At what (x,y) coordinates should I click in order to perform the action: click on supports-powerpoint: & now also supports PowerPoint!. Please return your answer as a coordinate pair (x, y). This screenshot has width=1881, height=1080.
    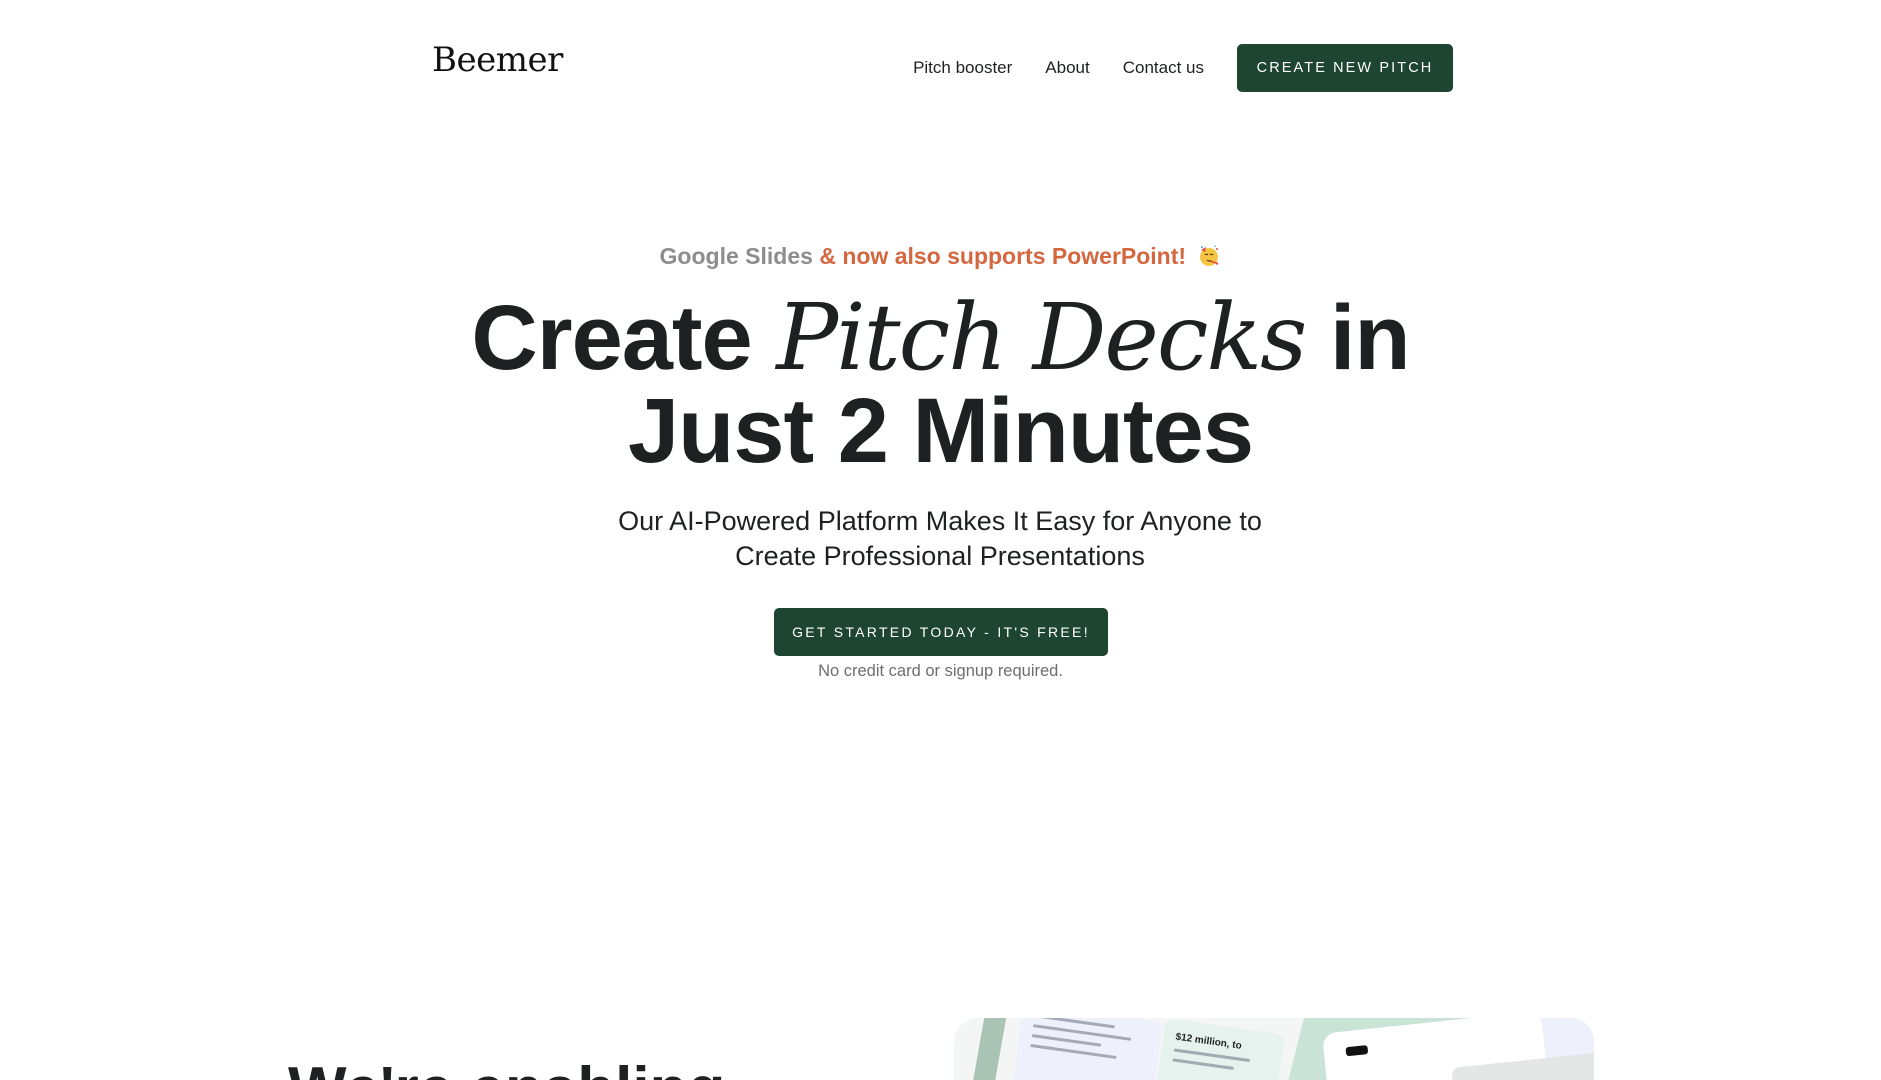
    Looking at the image, I should click on (1003, 256).